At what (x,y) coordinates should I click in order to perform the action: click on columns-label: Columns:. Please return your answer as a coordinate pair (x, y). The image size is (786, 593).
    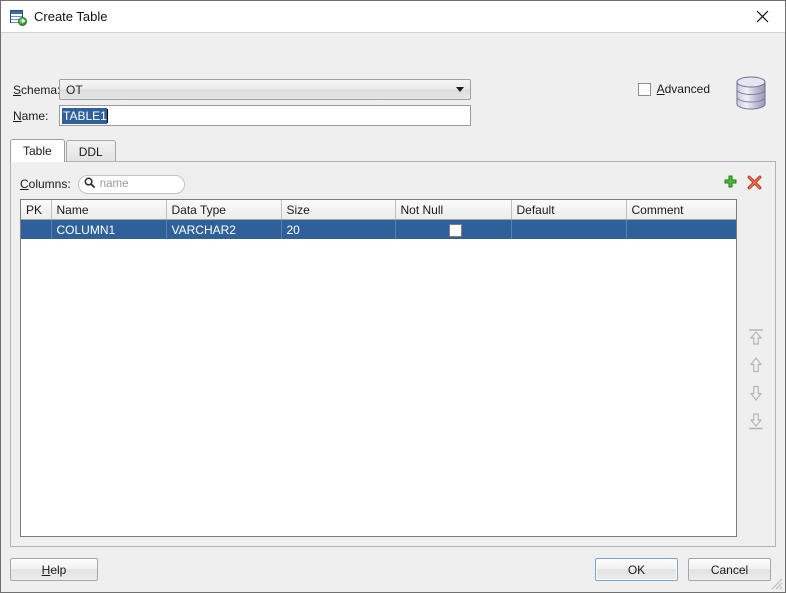
    Looking at the image, I should click on (45, 184).